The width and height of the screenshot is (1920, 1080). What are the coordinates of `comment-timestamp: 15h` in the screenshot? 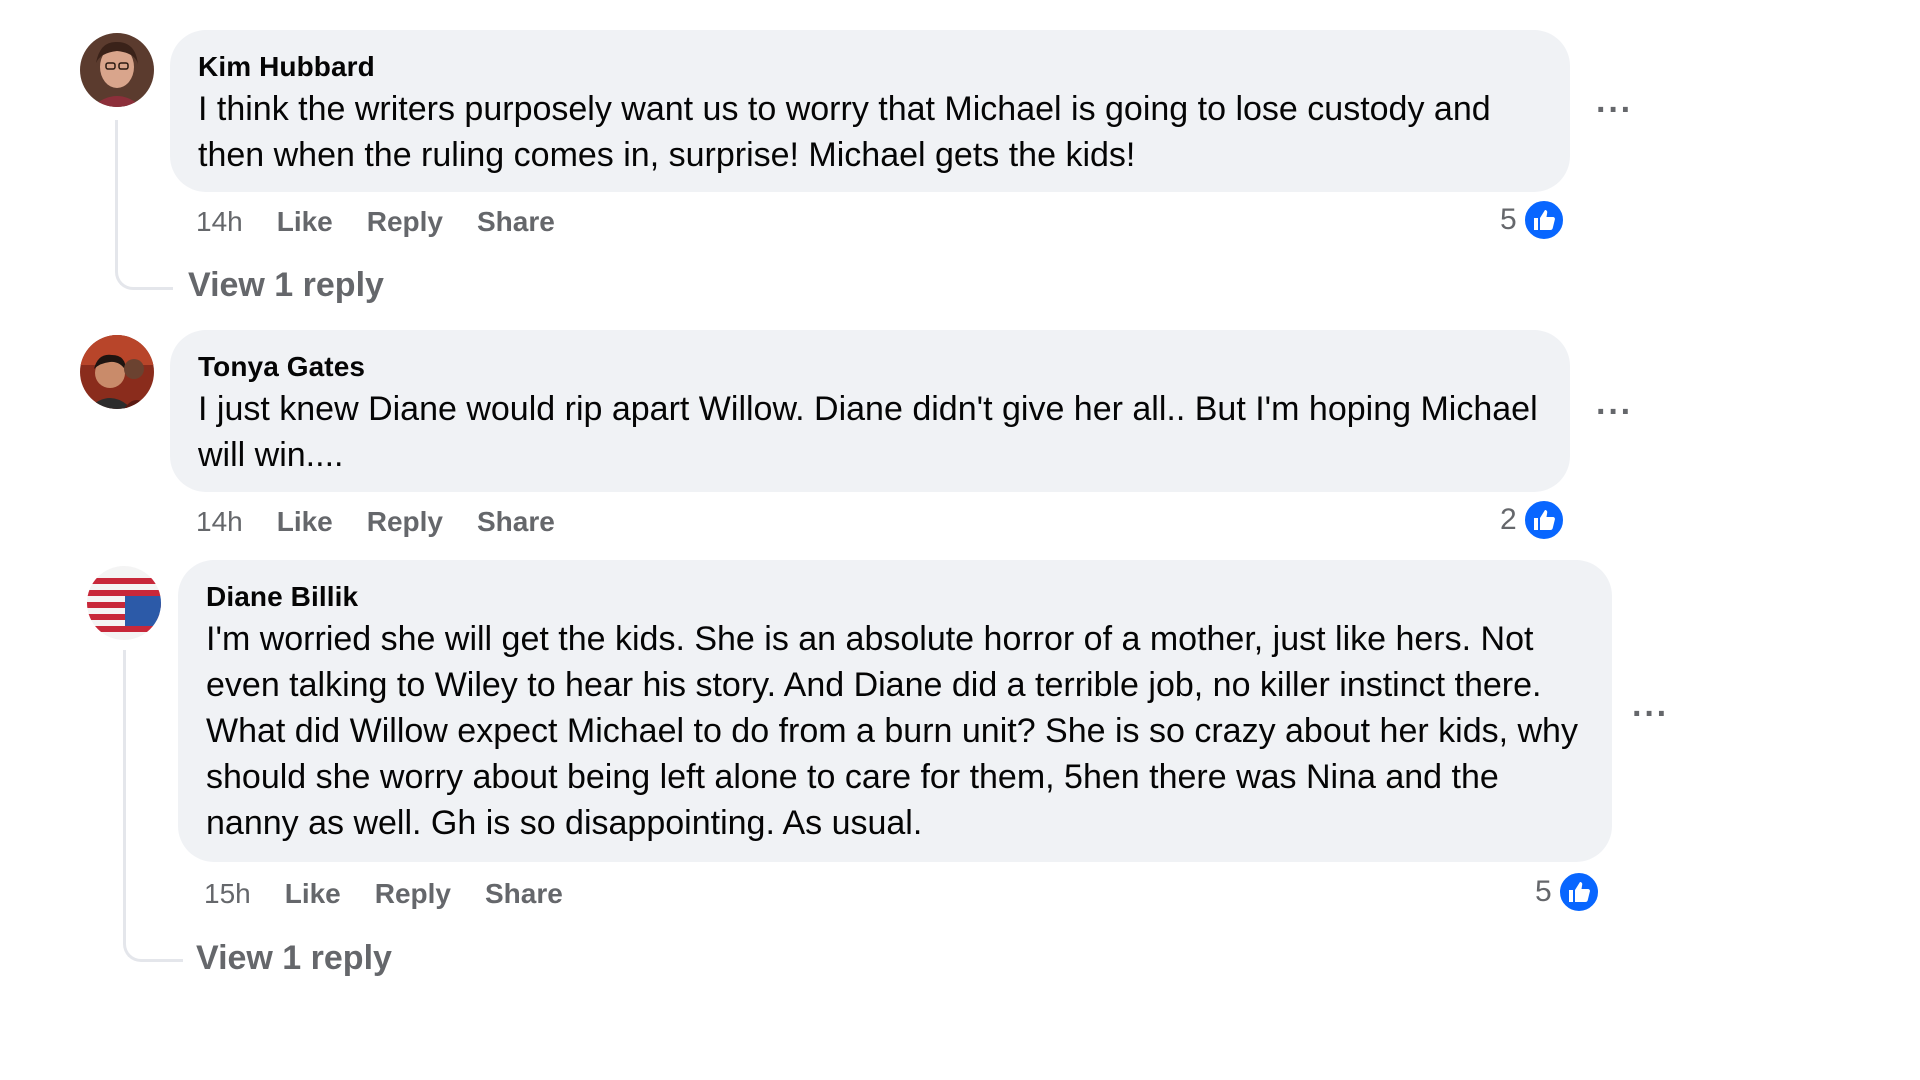 It's located at (227, 894).